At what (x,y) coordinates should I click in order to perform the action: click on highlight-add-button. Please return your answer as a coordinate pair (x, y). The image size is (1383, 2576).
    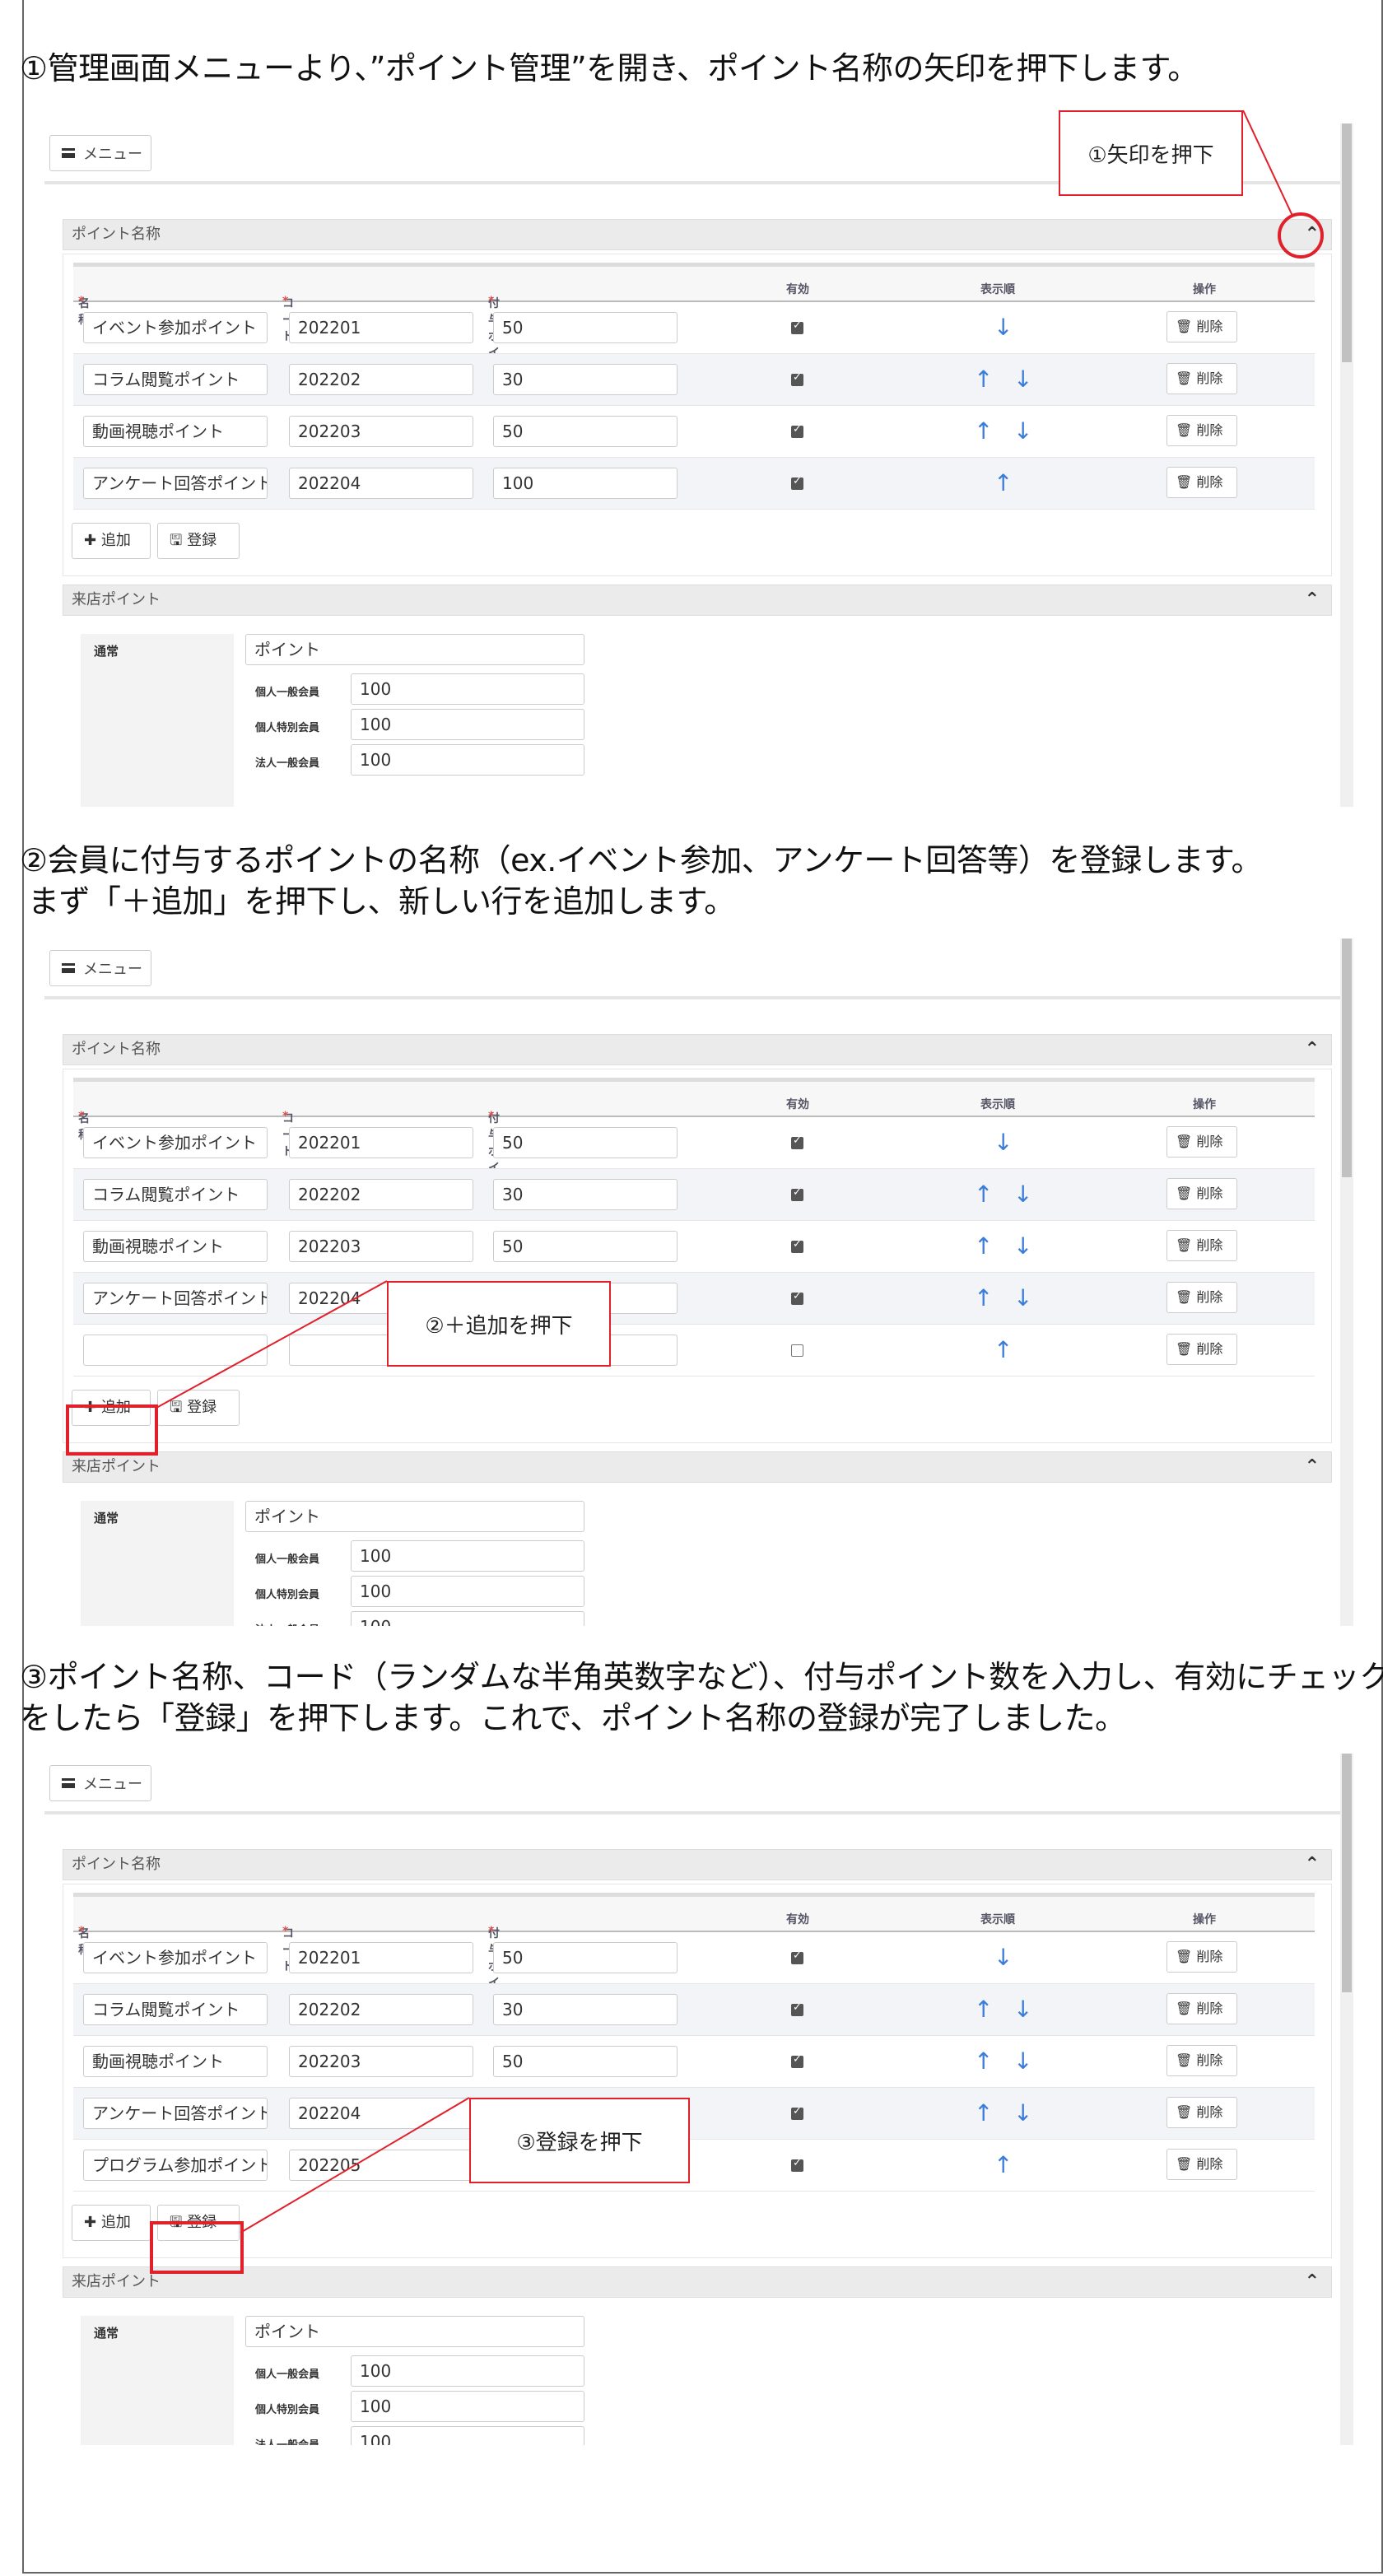
    Looking at the image, I should click on (112, 1430).